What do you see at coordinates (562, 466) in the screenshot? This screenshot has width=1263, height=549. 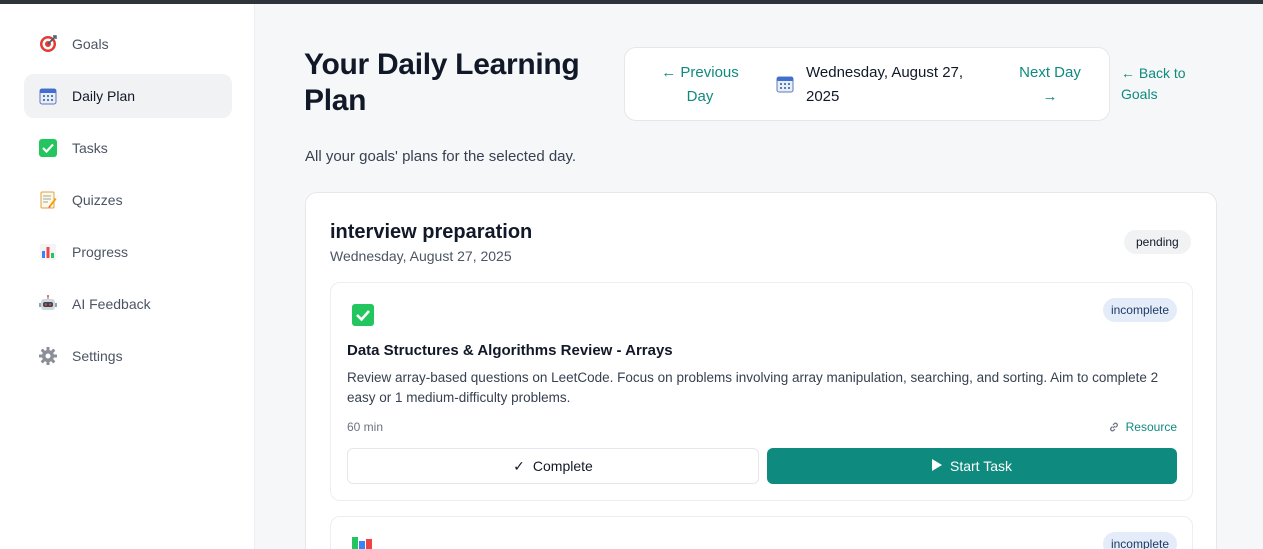 I see `complete-label: Complete` at bounding box center [562, 466].